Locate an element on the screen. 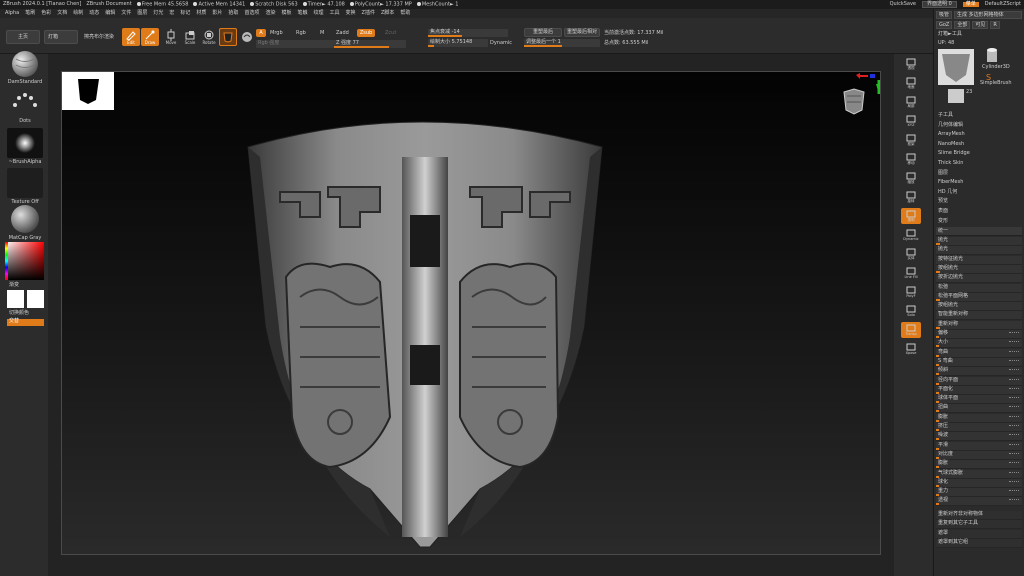 The height and width of the screenshot is (576, 1024). deform-slider: 扭曲 is located at coordinates (979, 409).